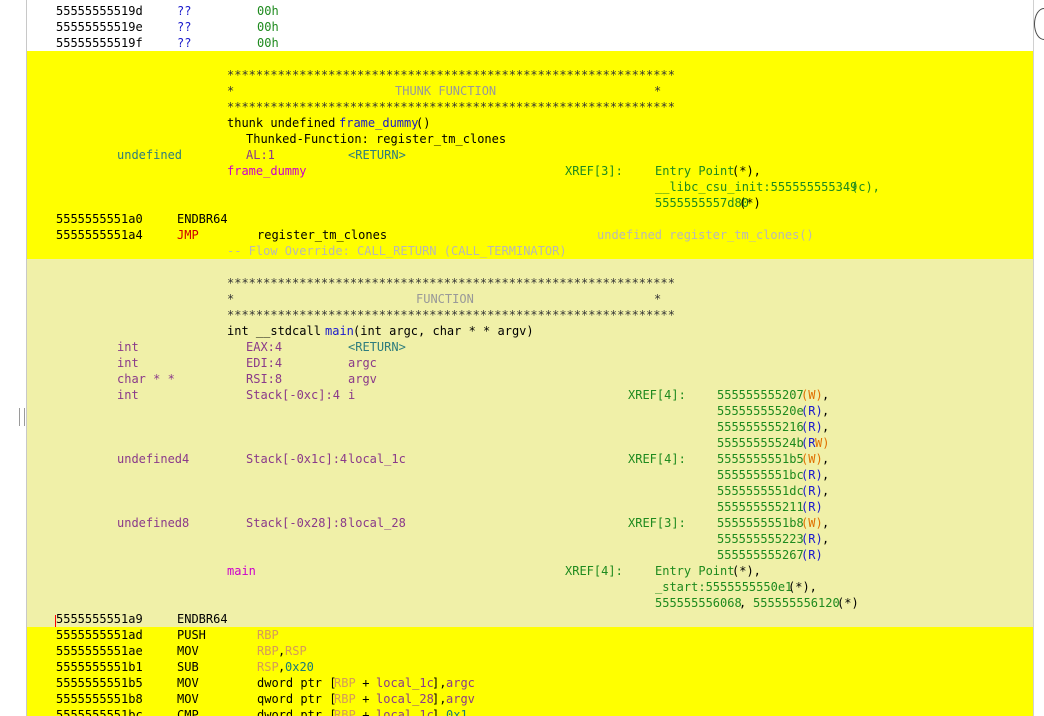 This screenshot has height=716, width=1044. I want to click on listing-margin, so click(13, 358).